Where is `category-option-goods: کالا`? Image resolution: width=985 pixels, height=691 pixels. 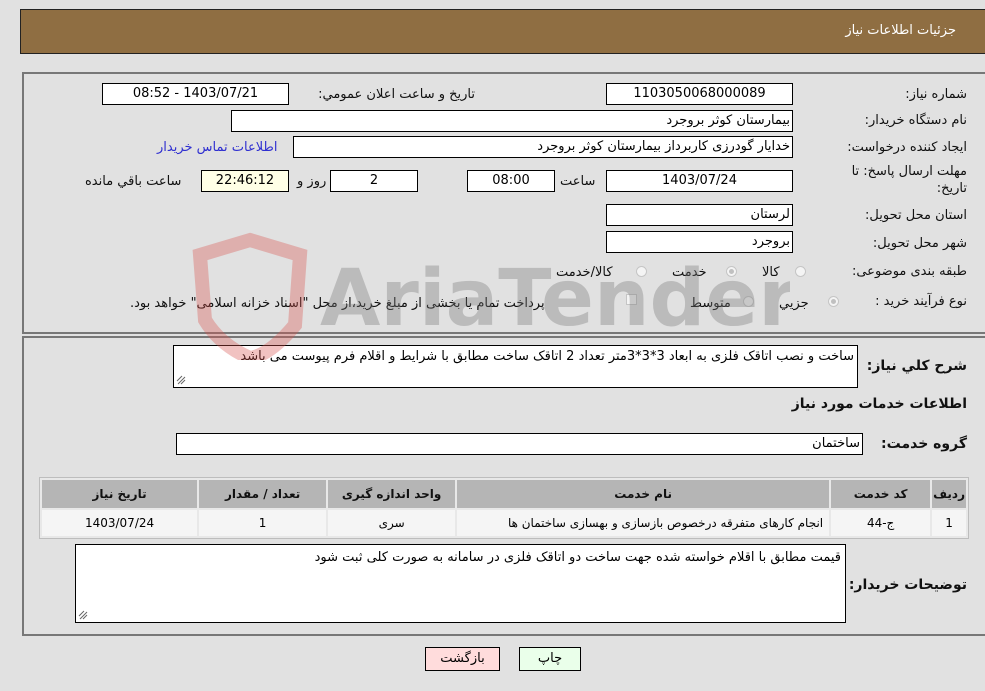 category-option-goods: کالا is located at coordinates (771, 272).